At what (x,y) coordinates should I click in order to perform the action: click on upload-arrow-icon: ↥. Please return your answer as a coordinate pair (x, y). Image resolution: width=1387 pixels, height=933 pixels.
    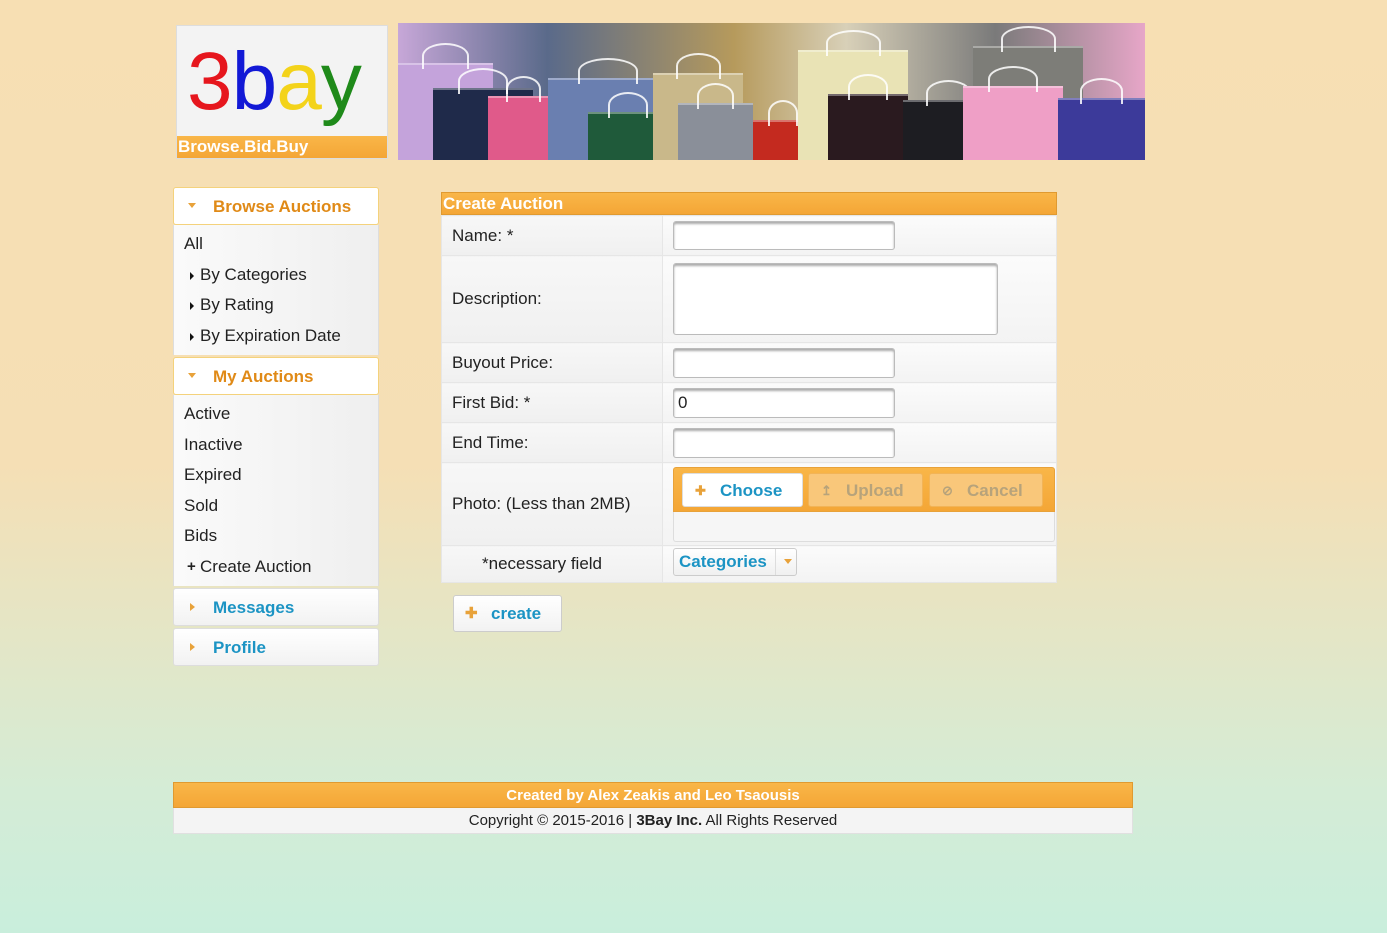
    Looking at the image, I should click on (826, 490).